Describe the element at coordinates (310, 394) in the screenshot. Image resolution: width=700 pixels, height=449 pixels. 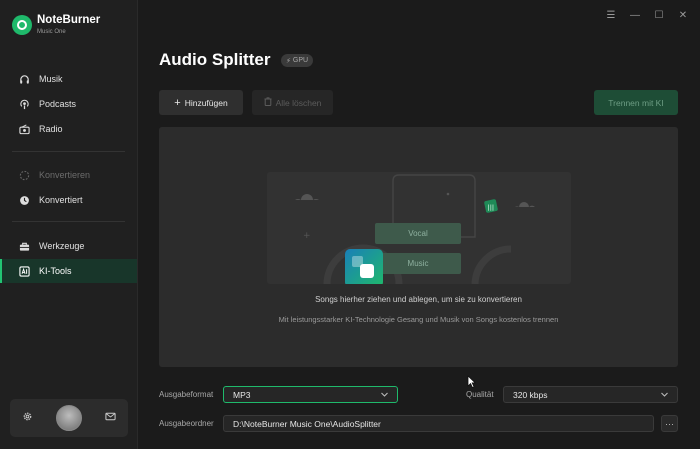
I see `format-select: MP3` at that location.